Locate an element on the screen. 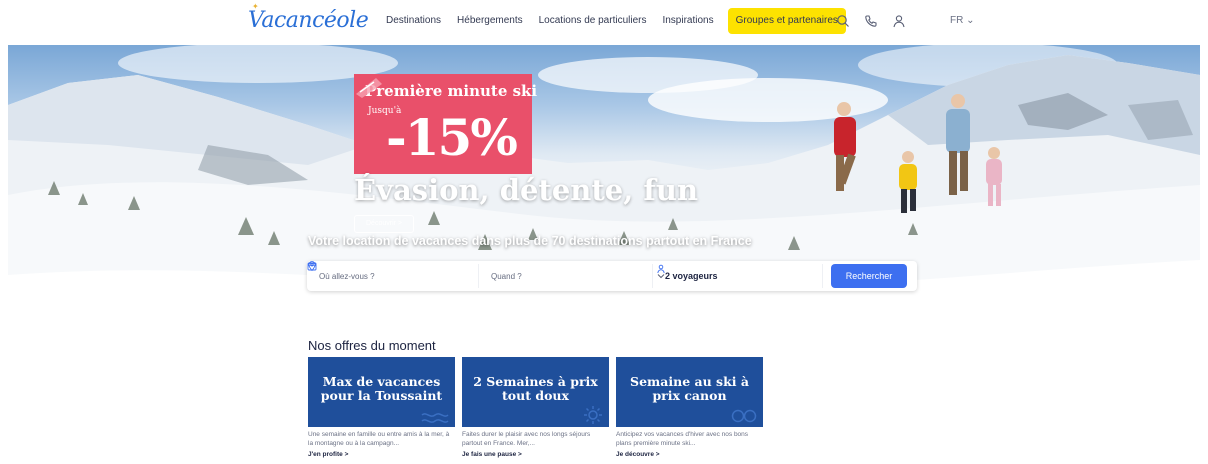  offer-card-banner: Max de vacances pour la Toussaint is located at coordinates (381, 392).